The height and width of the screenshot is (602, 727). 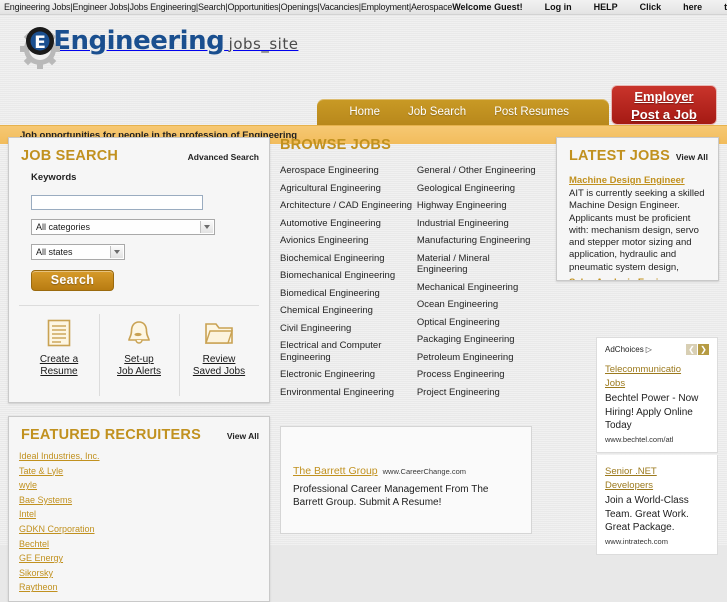 I want to click on list-item: Manufacturing Engineering, so click(x=478, y=241).